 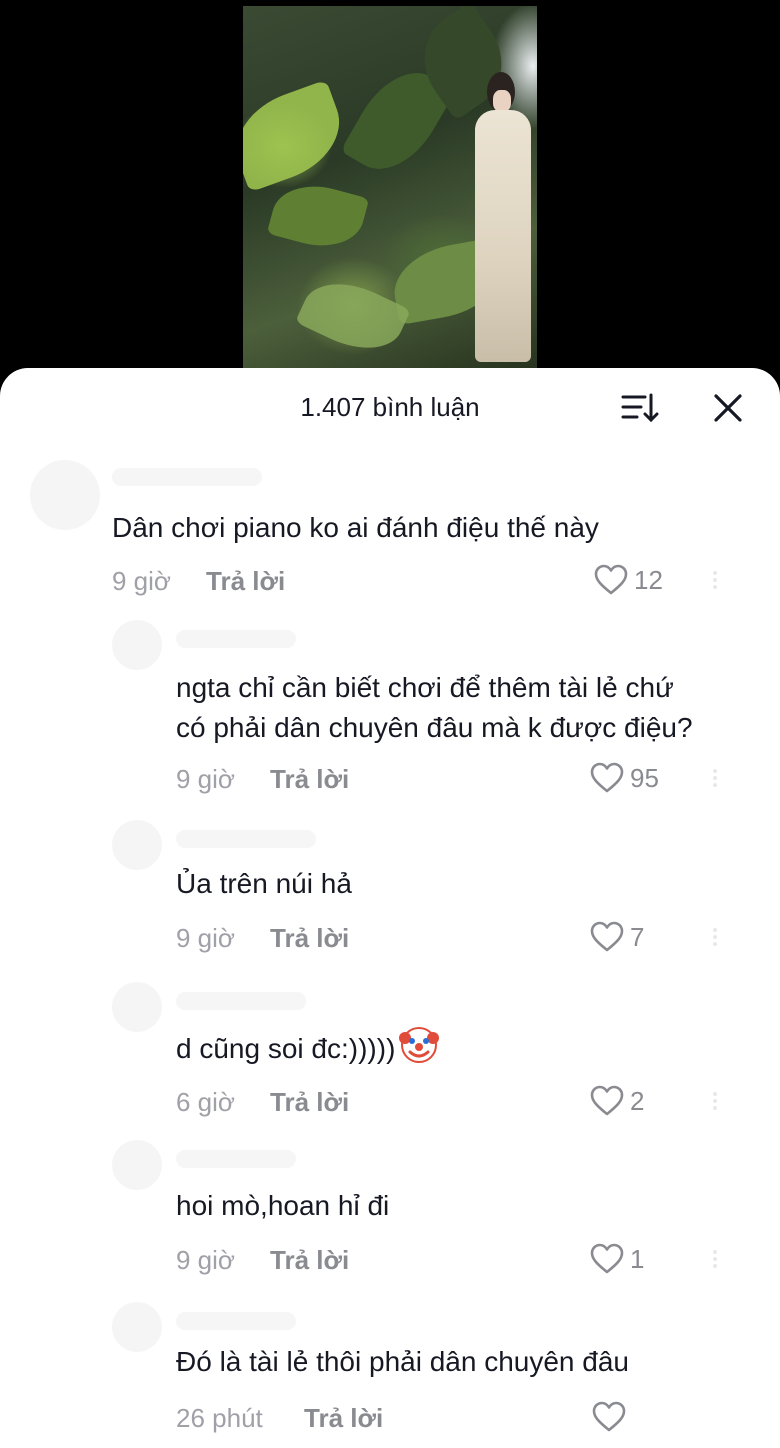 I want to click on close-button, so click(x=728, y=408).